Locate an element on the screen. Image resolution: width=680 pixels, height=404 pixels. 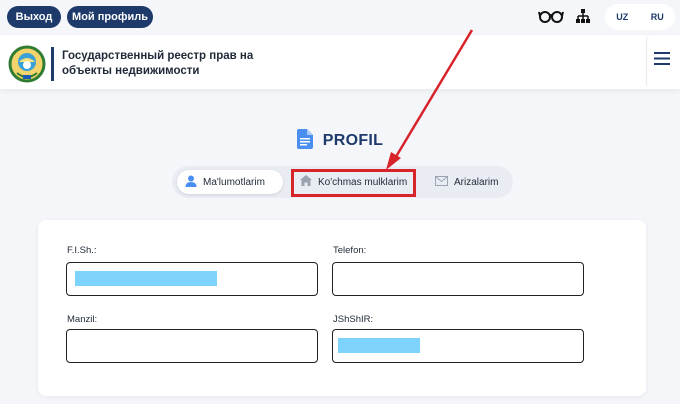
fio-field is located at coordinates (192, 279).